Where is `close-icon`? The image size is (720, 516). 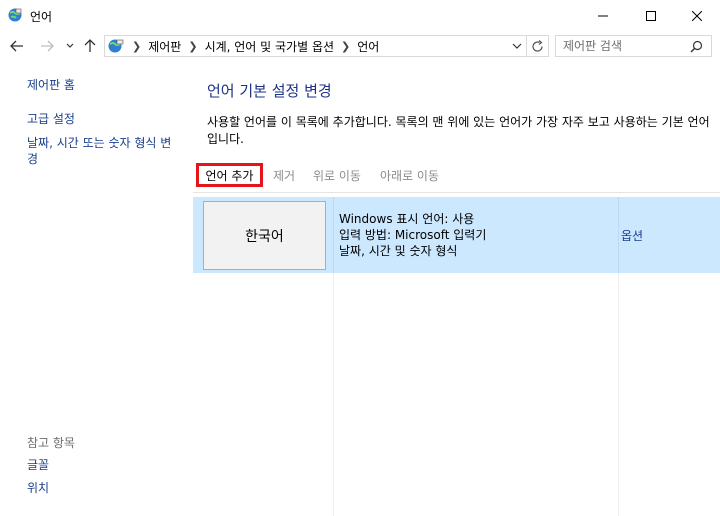 close-icon is located at coordinates (697, 15).